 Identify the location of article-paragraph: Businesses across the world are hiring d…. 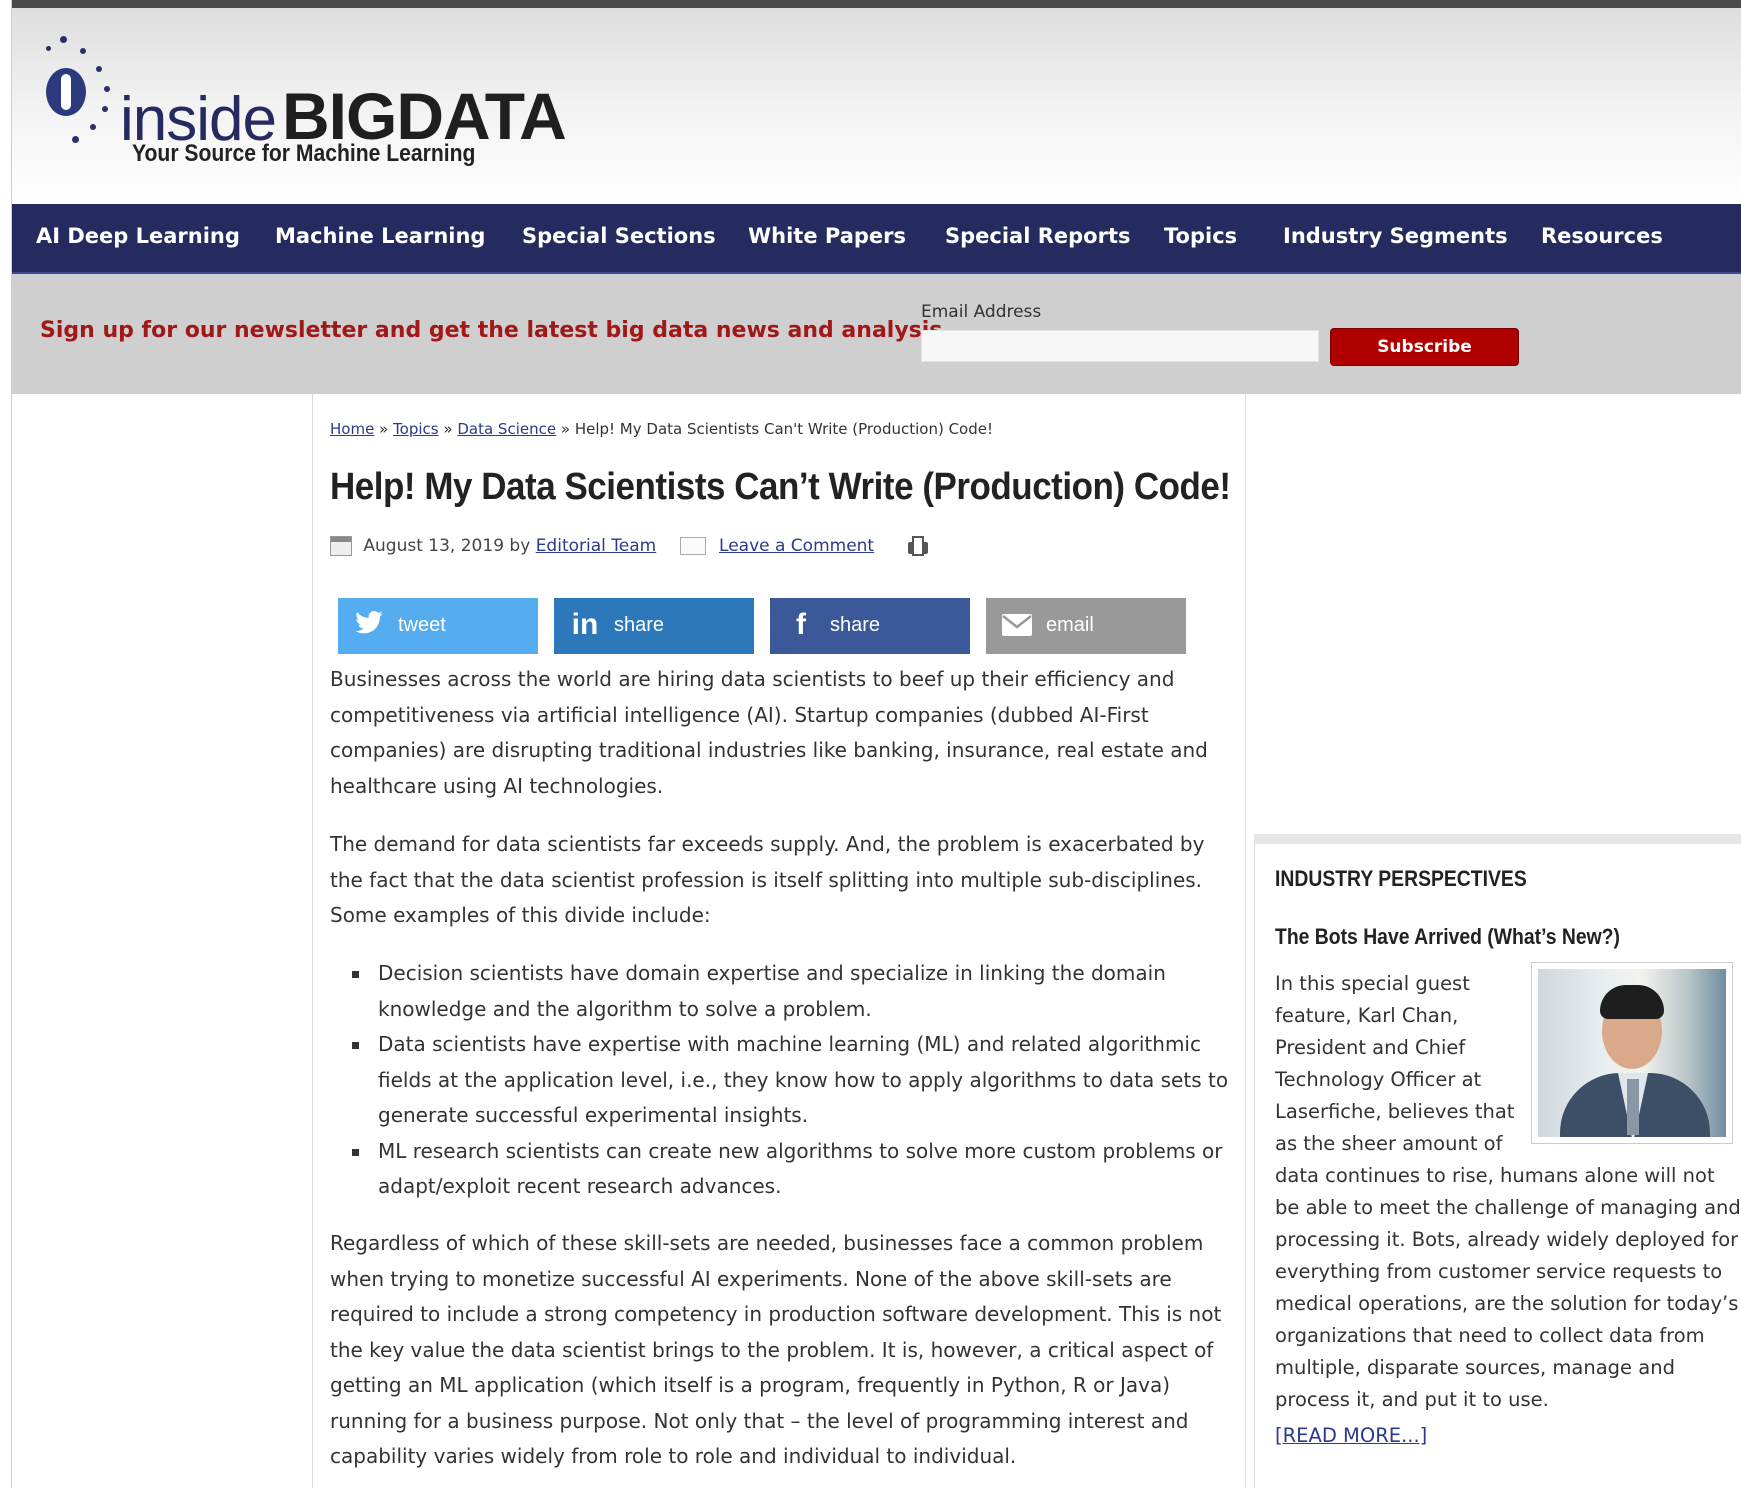
(769, 732).